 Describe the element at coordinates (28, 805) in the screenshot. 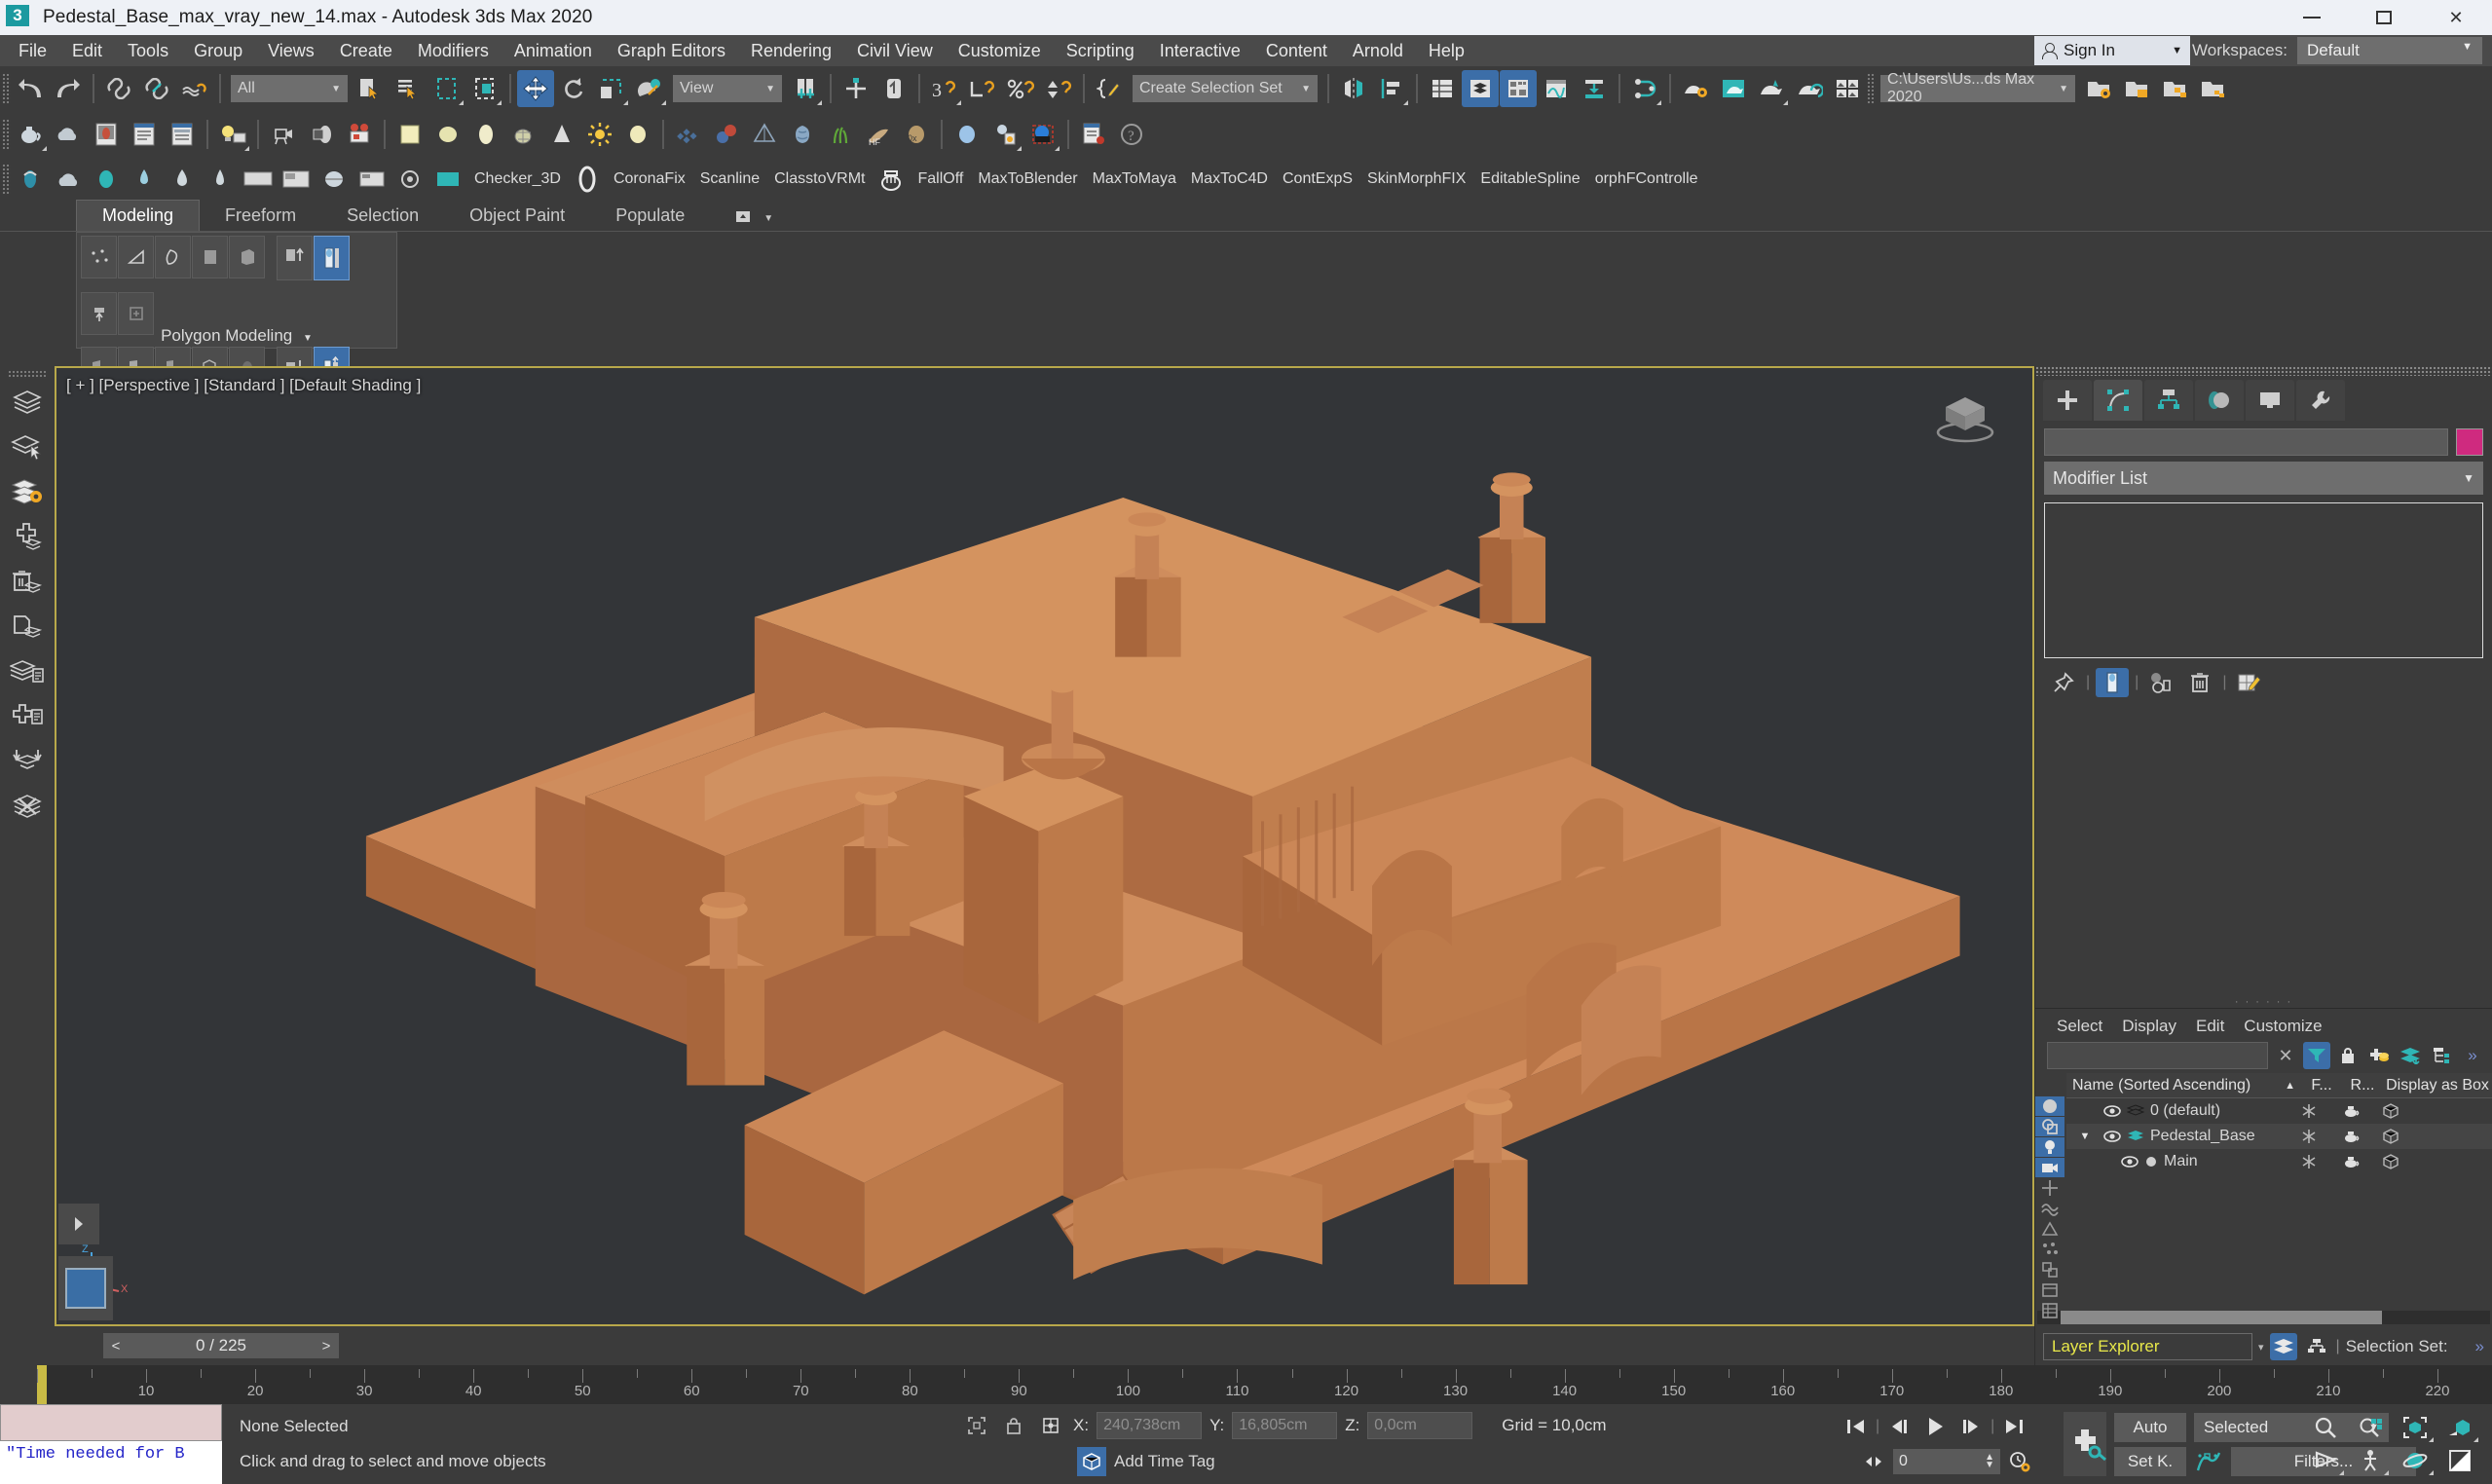

I see `remove-layers-icon` at that location.